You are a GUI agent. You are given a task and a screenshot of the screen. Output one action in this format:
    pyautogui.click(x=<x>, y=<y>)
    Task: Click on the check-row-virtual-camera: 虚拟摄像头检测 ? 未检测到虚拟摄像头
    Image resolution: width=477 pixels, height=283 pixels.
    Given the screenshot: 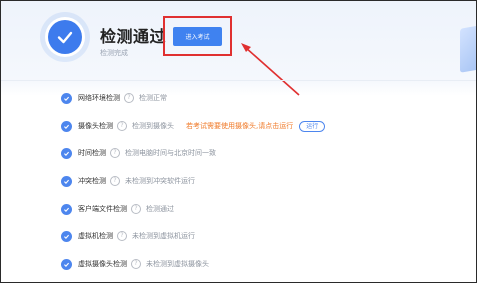 What is the action you would take?
    pyautogui.click(x=135, y=264)
    